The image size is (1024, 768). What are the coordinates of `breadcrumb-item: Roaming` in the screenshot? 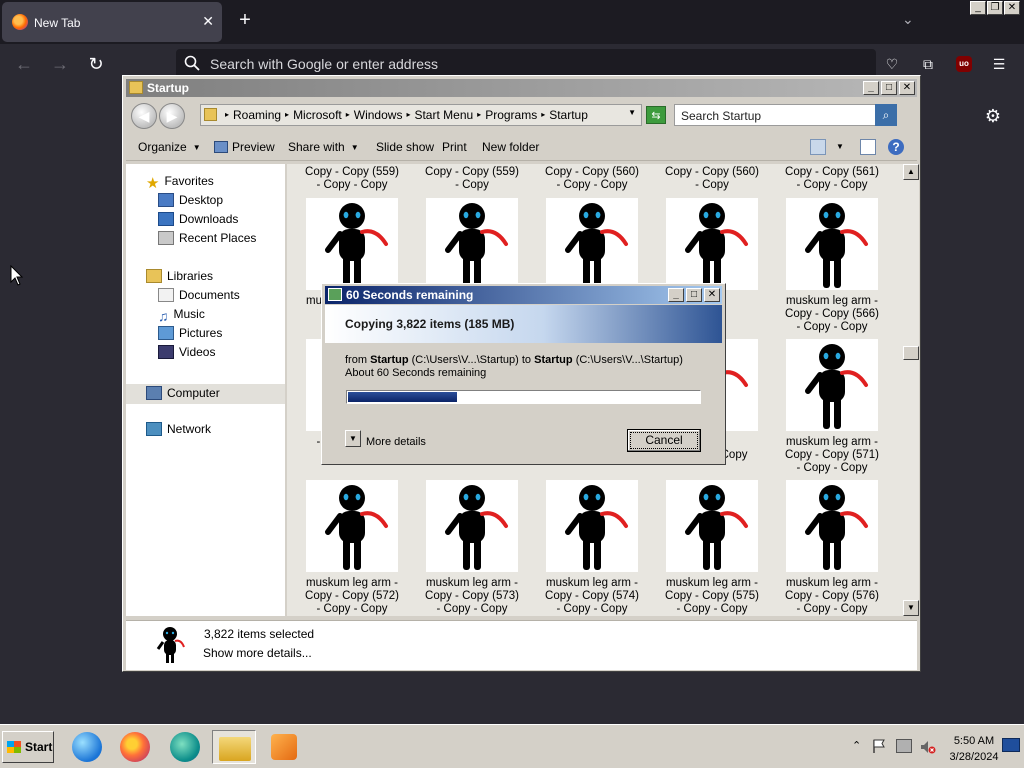 It's located at (257, 115).